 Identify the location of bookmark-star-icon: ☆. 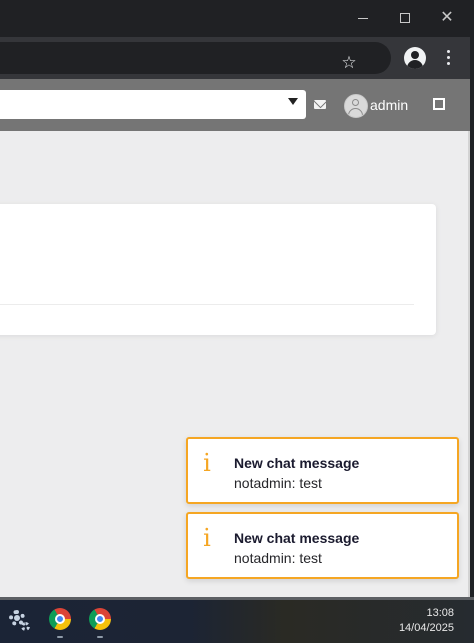
(349, 63).